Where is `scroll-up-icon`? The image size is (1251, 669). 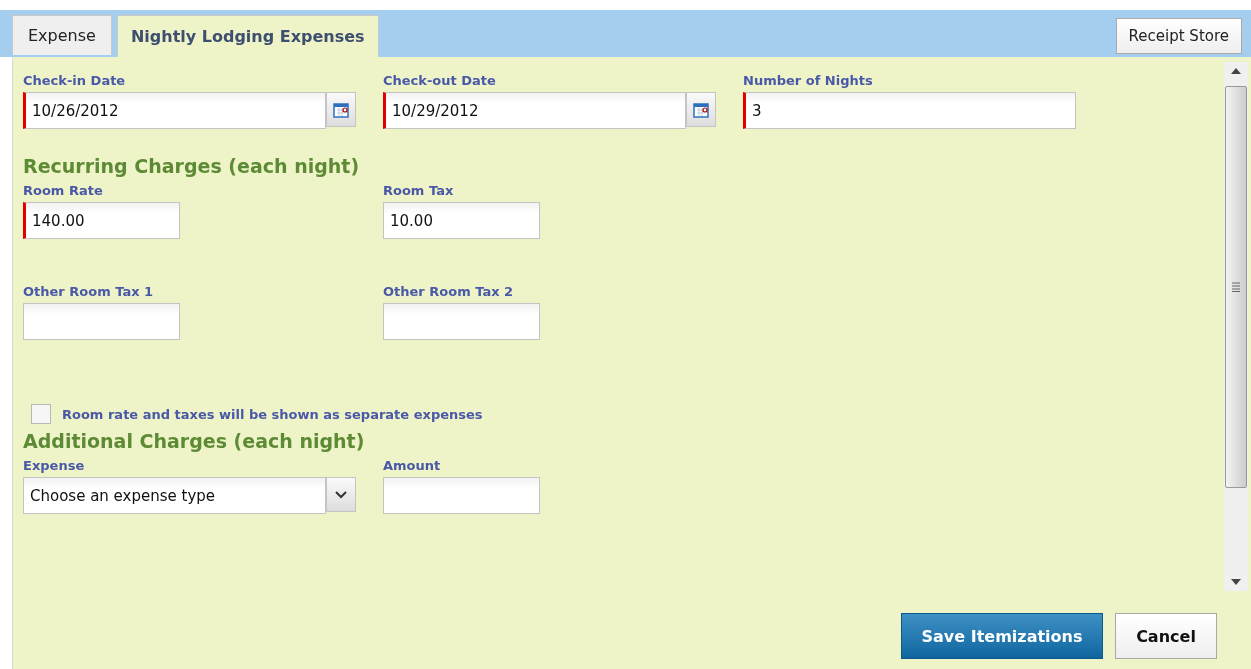 scroll-up-icon is located at coordinates (1236, 71).